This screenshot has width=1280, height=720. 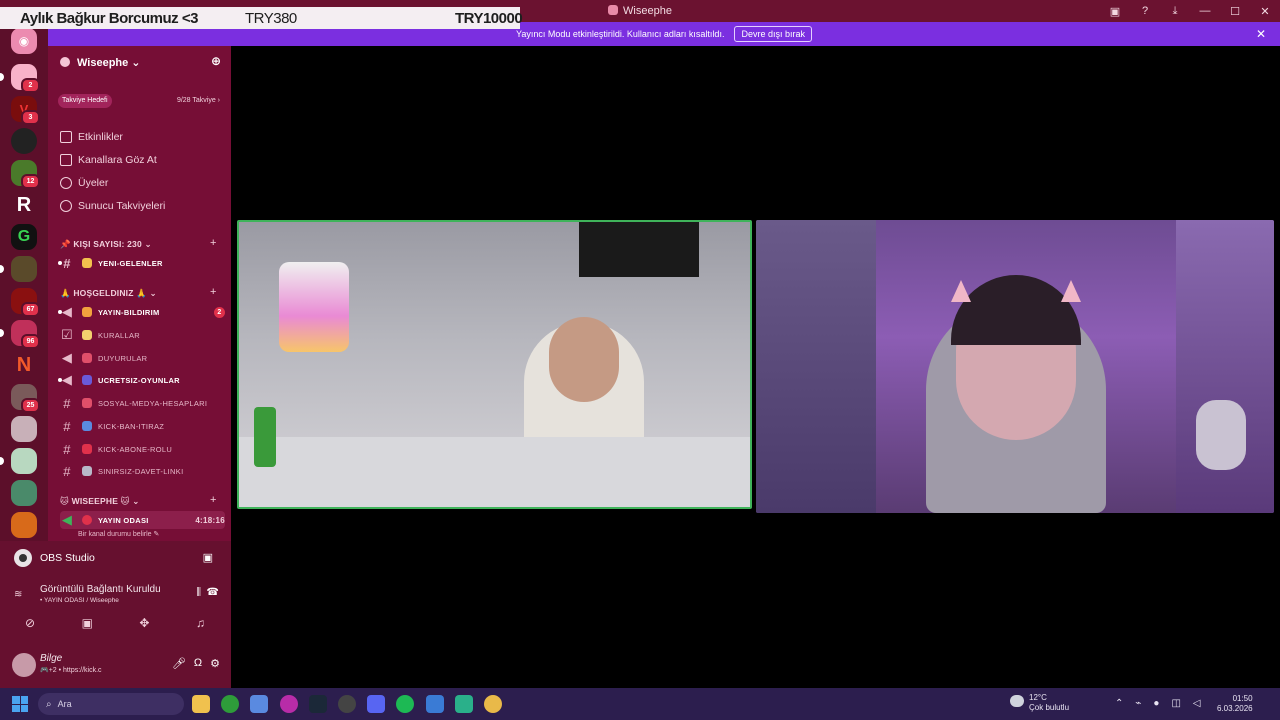 What do you see at coordinates (112, 206) in the screenshot?
I see `nav-server-boosts: Sunucu Takviyeleri` at bounding box center [112, 206].